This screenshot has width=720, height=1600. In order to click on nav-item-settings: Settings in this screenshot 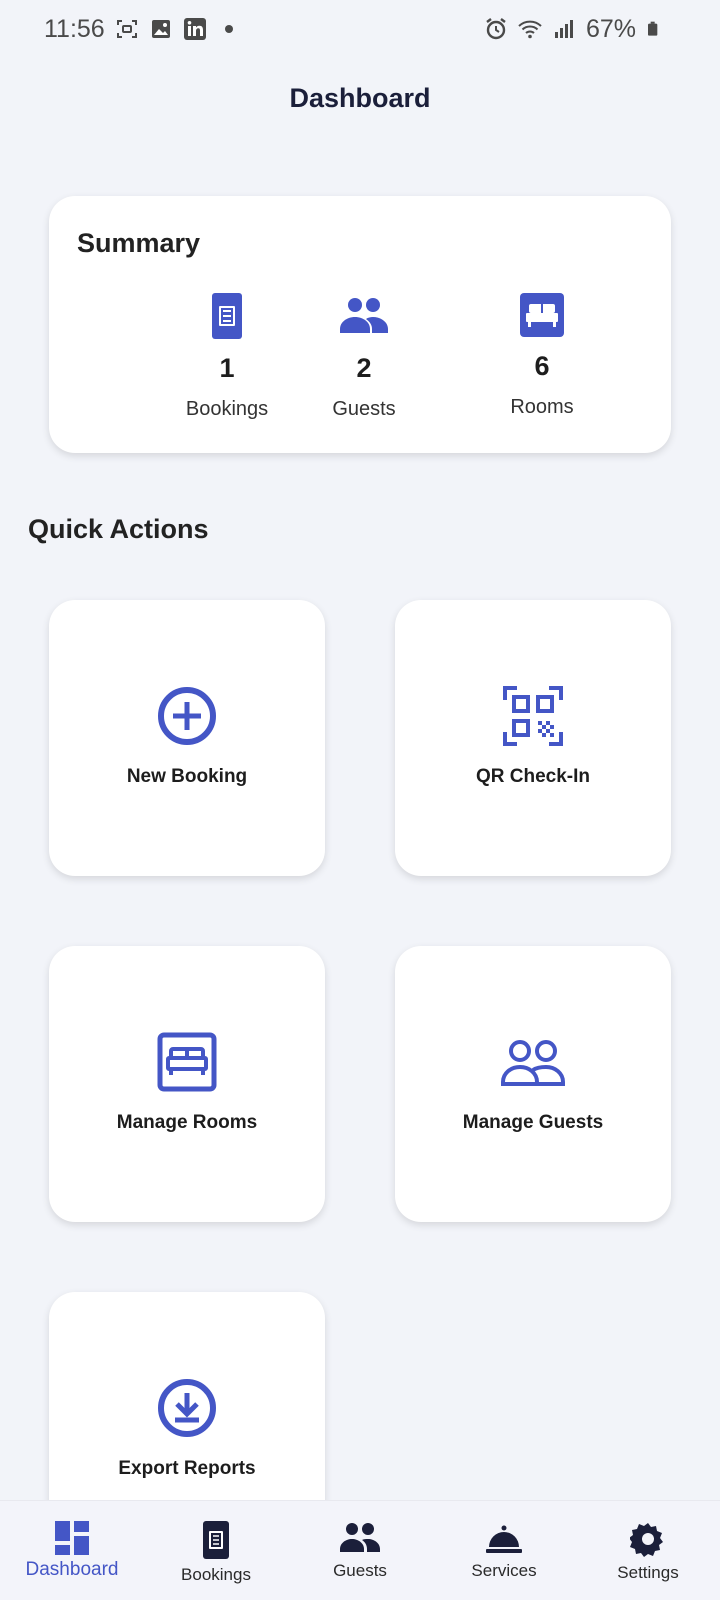, I will do `click(648, 1552)`.